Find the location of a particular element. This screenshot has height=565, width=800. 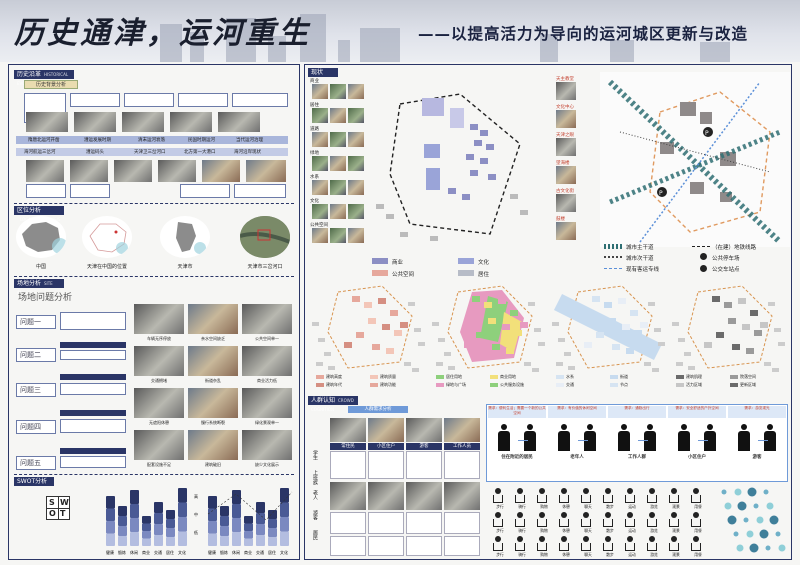

activity-label: 休憩 is located at coordinates (566, 530).